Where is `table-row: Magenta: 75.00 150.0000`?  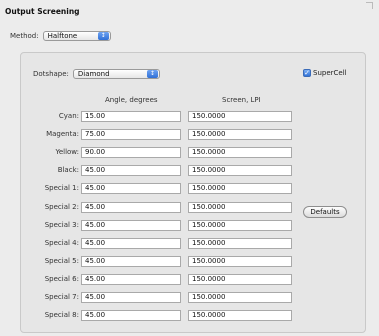 table-row: Magenta: 75.00 150.0000 is located at coordinates (189, 135).